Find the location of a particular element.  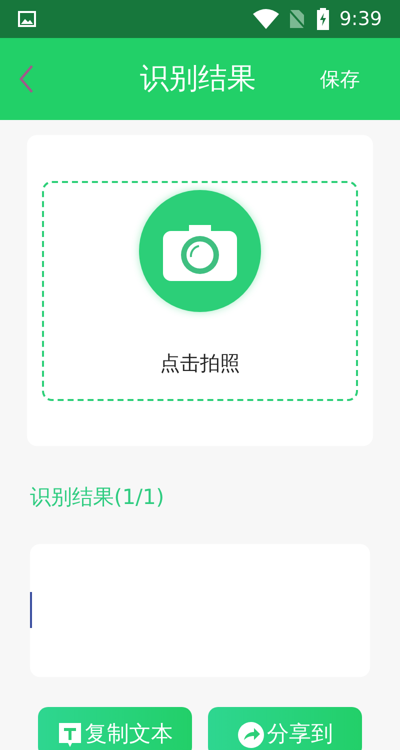

no-sim-icon is located at coordinates (297, 19).